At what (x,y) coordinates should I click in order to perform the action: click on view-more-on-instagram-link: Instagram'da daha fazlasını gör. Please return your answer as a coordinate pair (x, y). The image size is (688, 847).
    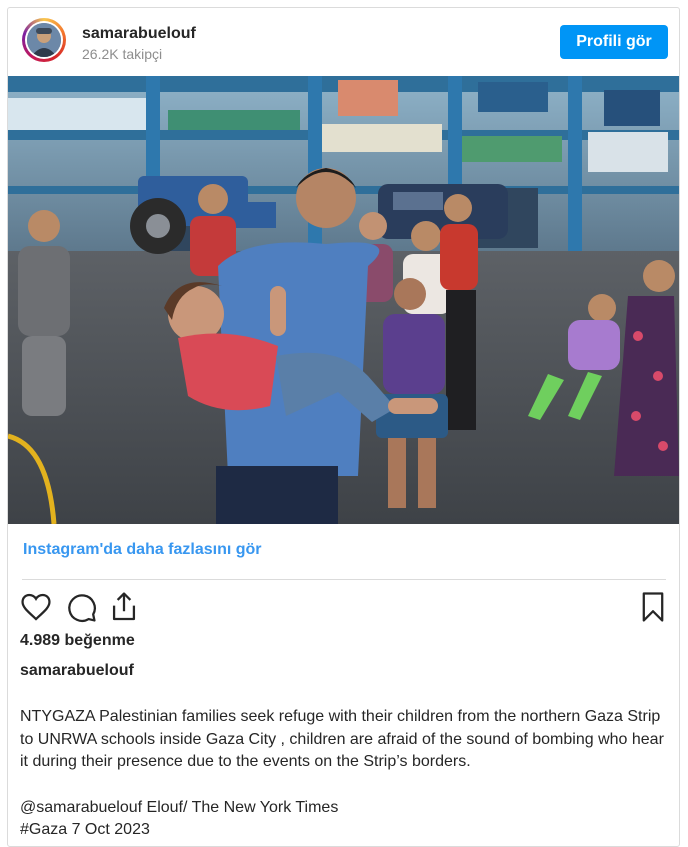
    Looking at the image, I should click on (142, 550).